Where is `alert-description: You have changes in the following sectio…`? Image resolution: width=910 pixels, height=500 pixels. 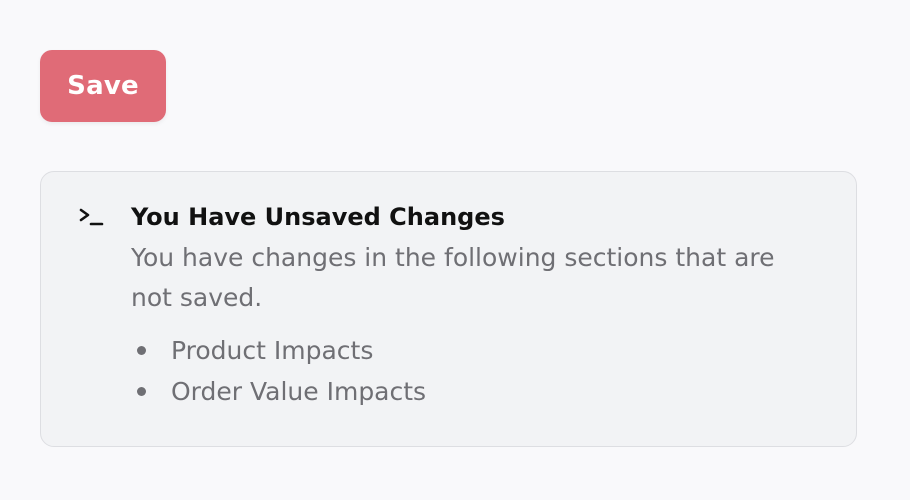 alert-description: You have changes in the following sectio… is located at coordinates (453, 277).